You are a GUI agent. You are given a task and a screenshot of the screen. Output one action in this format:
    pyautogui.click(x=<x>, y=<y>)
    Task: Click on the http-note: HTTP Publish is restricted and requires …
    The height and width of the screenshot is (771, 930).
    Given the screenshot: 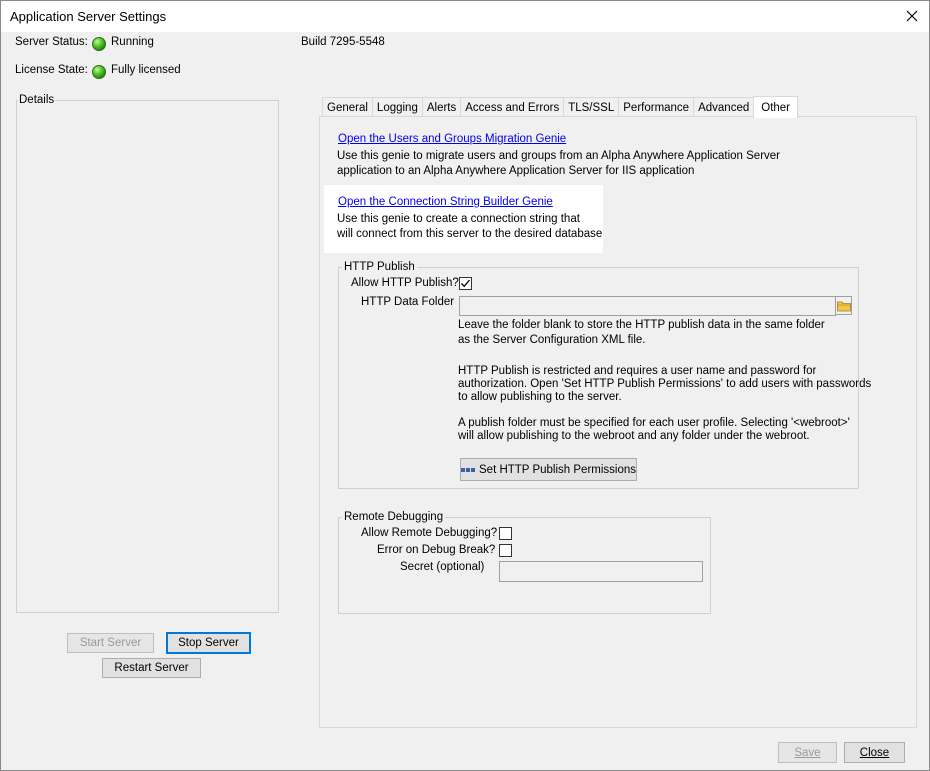 What is the action you would take?
    pyautogui.click(x=637, y=371)
    